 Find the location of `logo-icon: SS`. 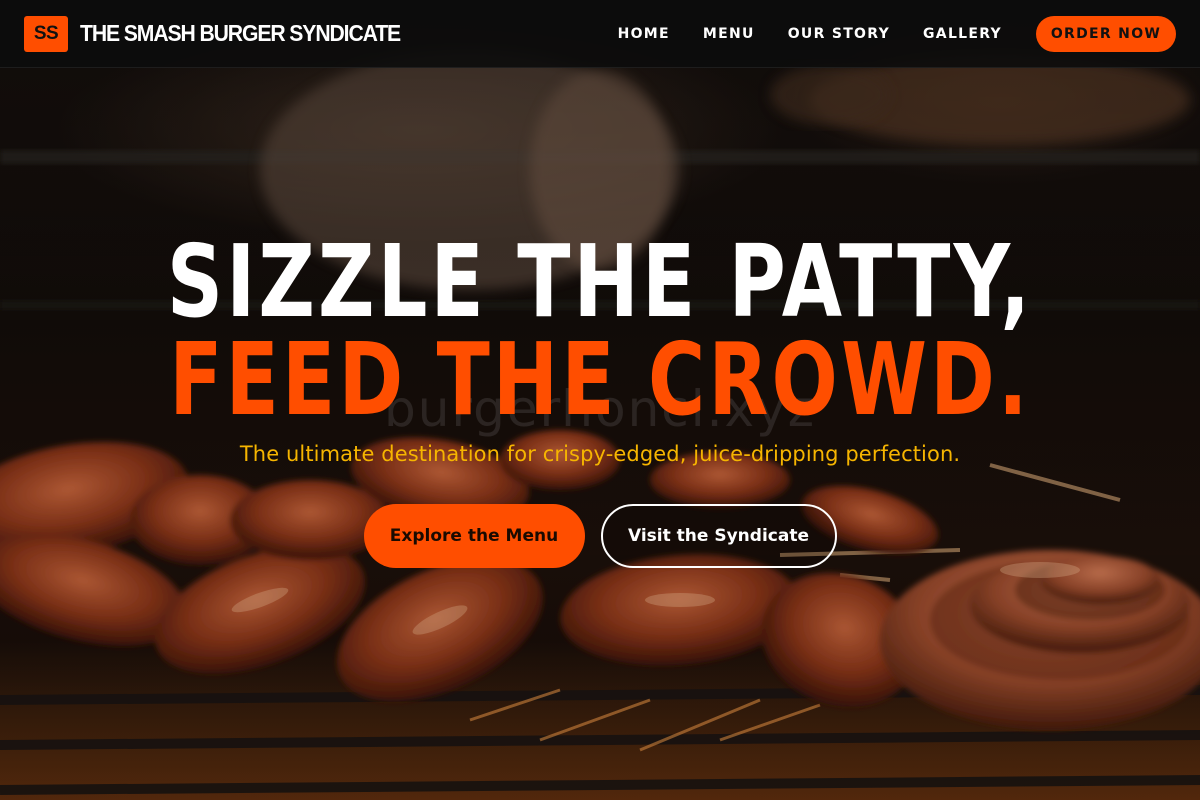

logo-icon: SS is located at coordinates (46, 33).